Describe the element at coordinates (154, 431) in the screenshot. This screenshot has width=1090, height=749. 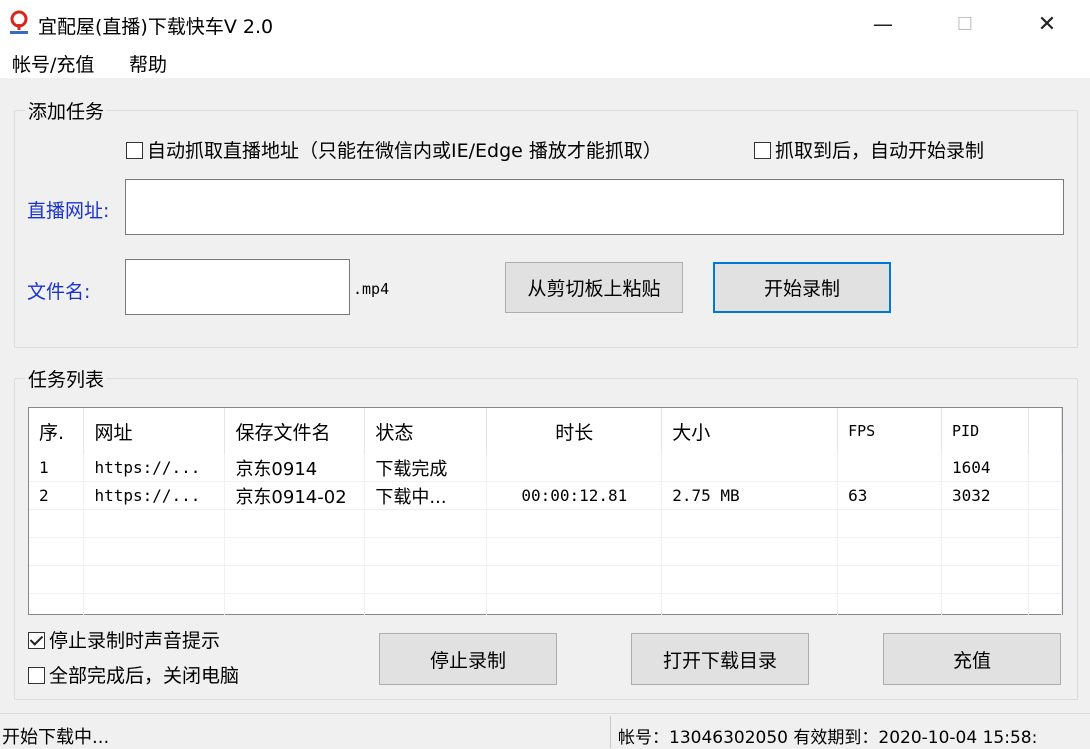
I see `column-header-url: 网址` at that location.